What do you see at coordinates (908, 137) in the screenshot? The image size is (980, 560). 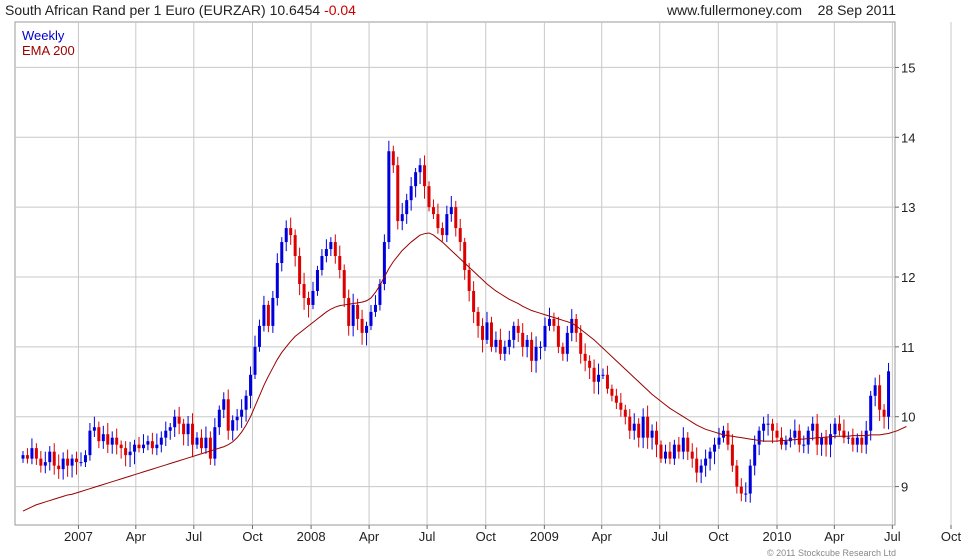 I see `y-tick-label: 14` at bounding box center [908, 137].